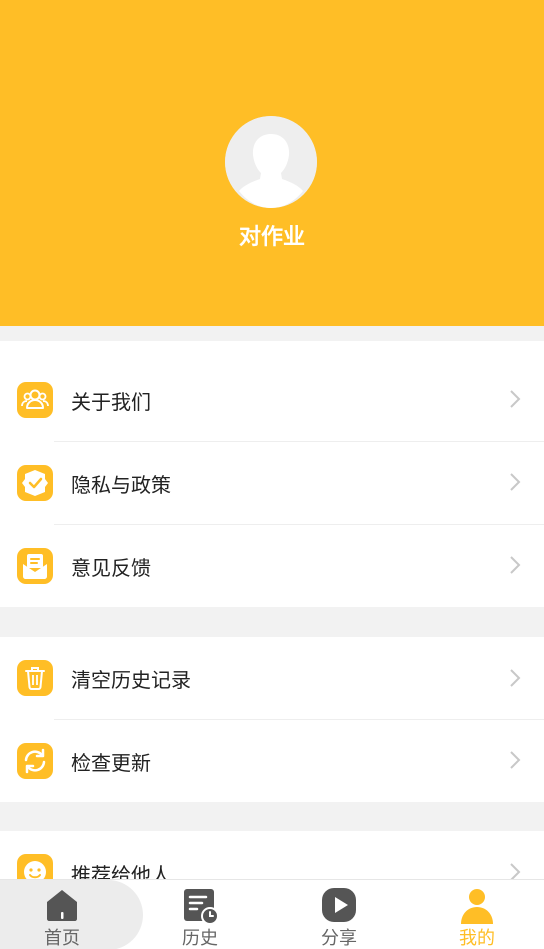 This screenshot has height=949, width=544. Describe the element at coordinates (339, 938) in the screenshot. I see `tab-label: 分享` at that location.